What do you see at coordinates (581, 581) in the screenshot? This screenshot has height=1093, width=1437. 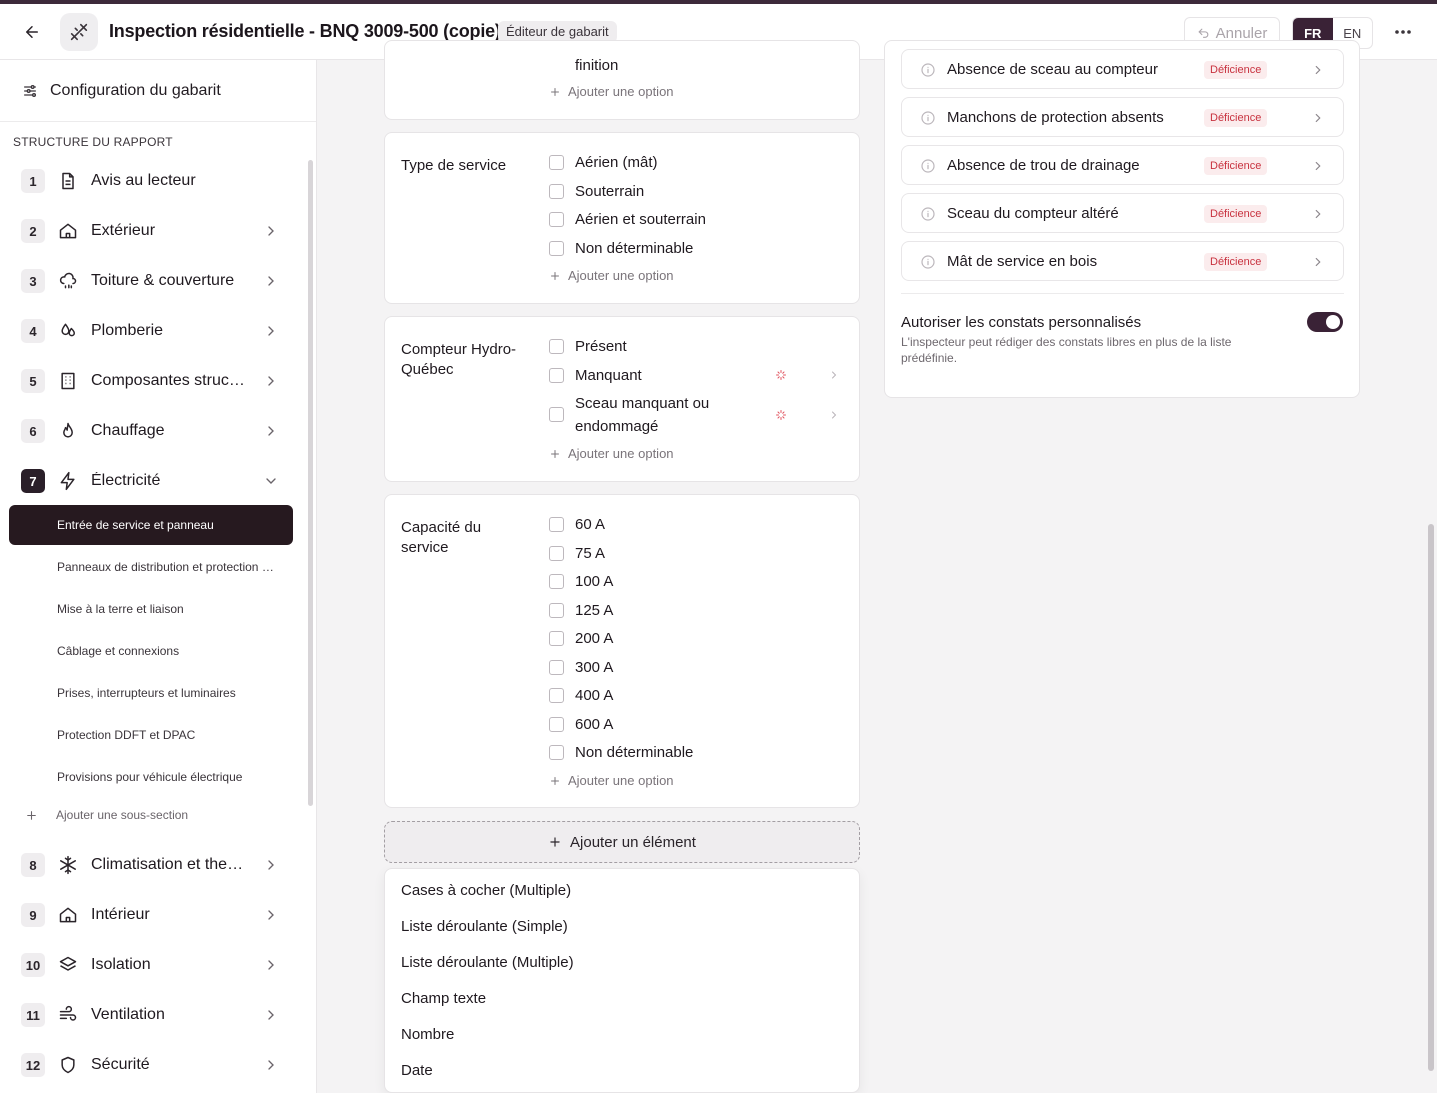 I see `option-item: 100 A` at bounding box center [581, 581].